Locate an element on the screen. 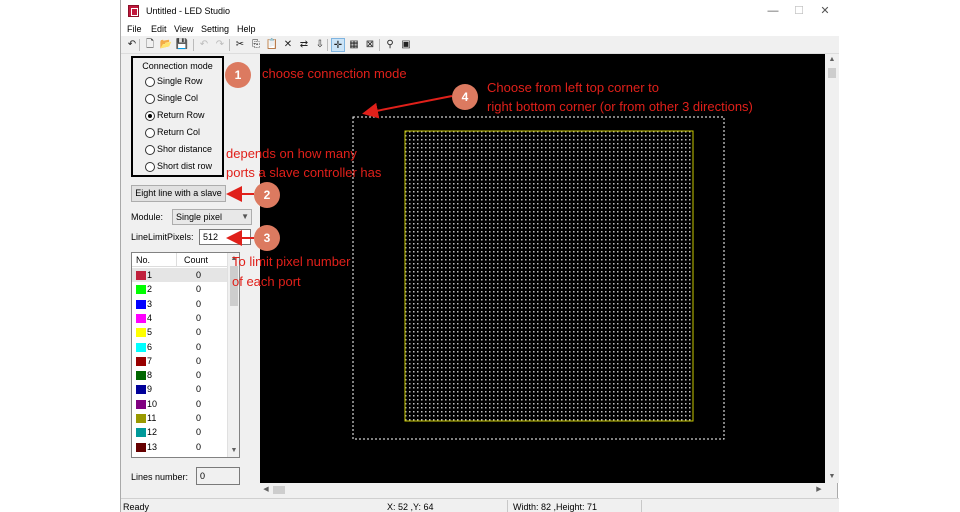 The height and width of the screenshot is (512, 960). port-row: 50 is located at coordinates (180, 332).